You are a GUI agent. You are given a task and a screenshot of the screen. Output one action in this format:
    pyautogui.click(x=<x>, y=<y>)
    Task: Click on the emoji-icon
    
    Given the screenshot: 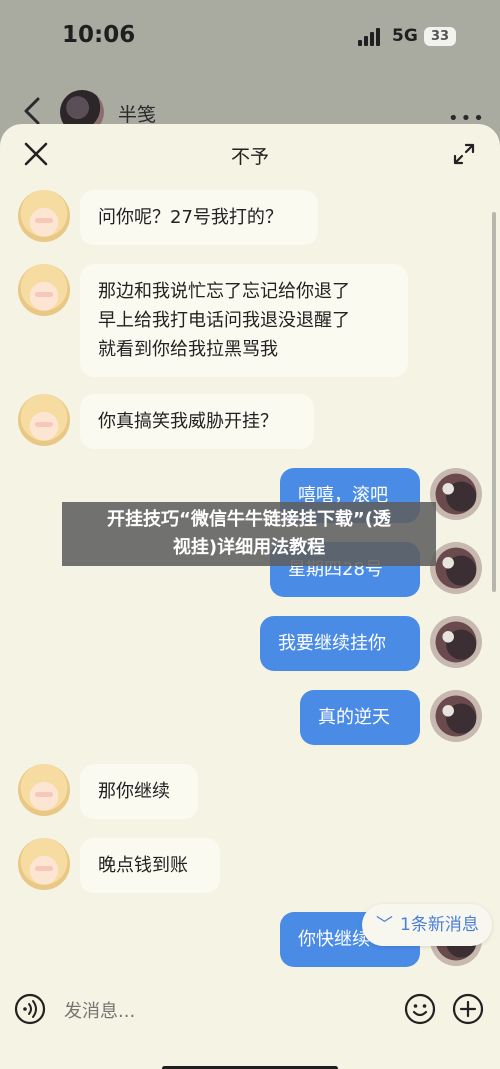 What is the action you would take?
    pyautogui.click(x=420, y=1009)
    